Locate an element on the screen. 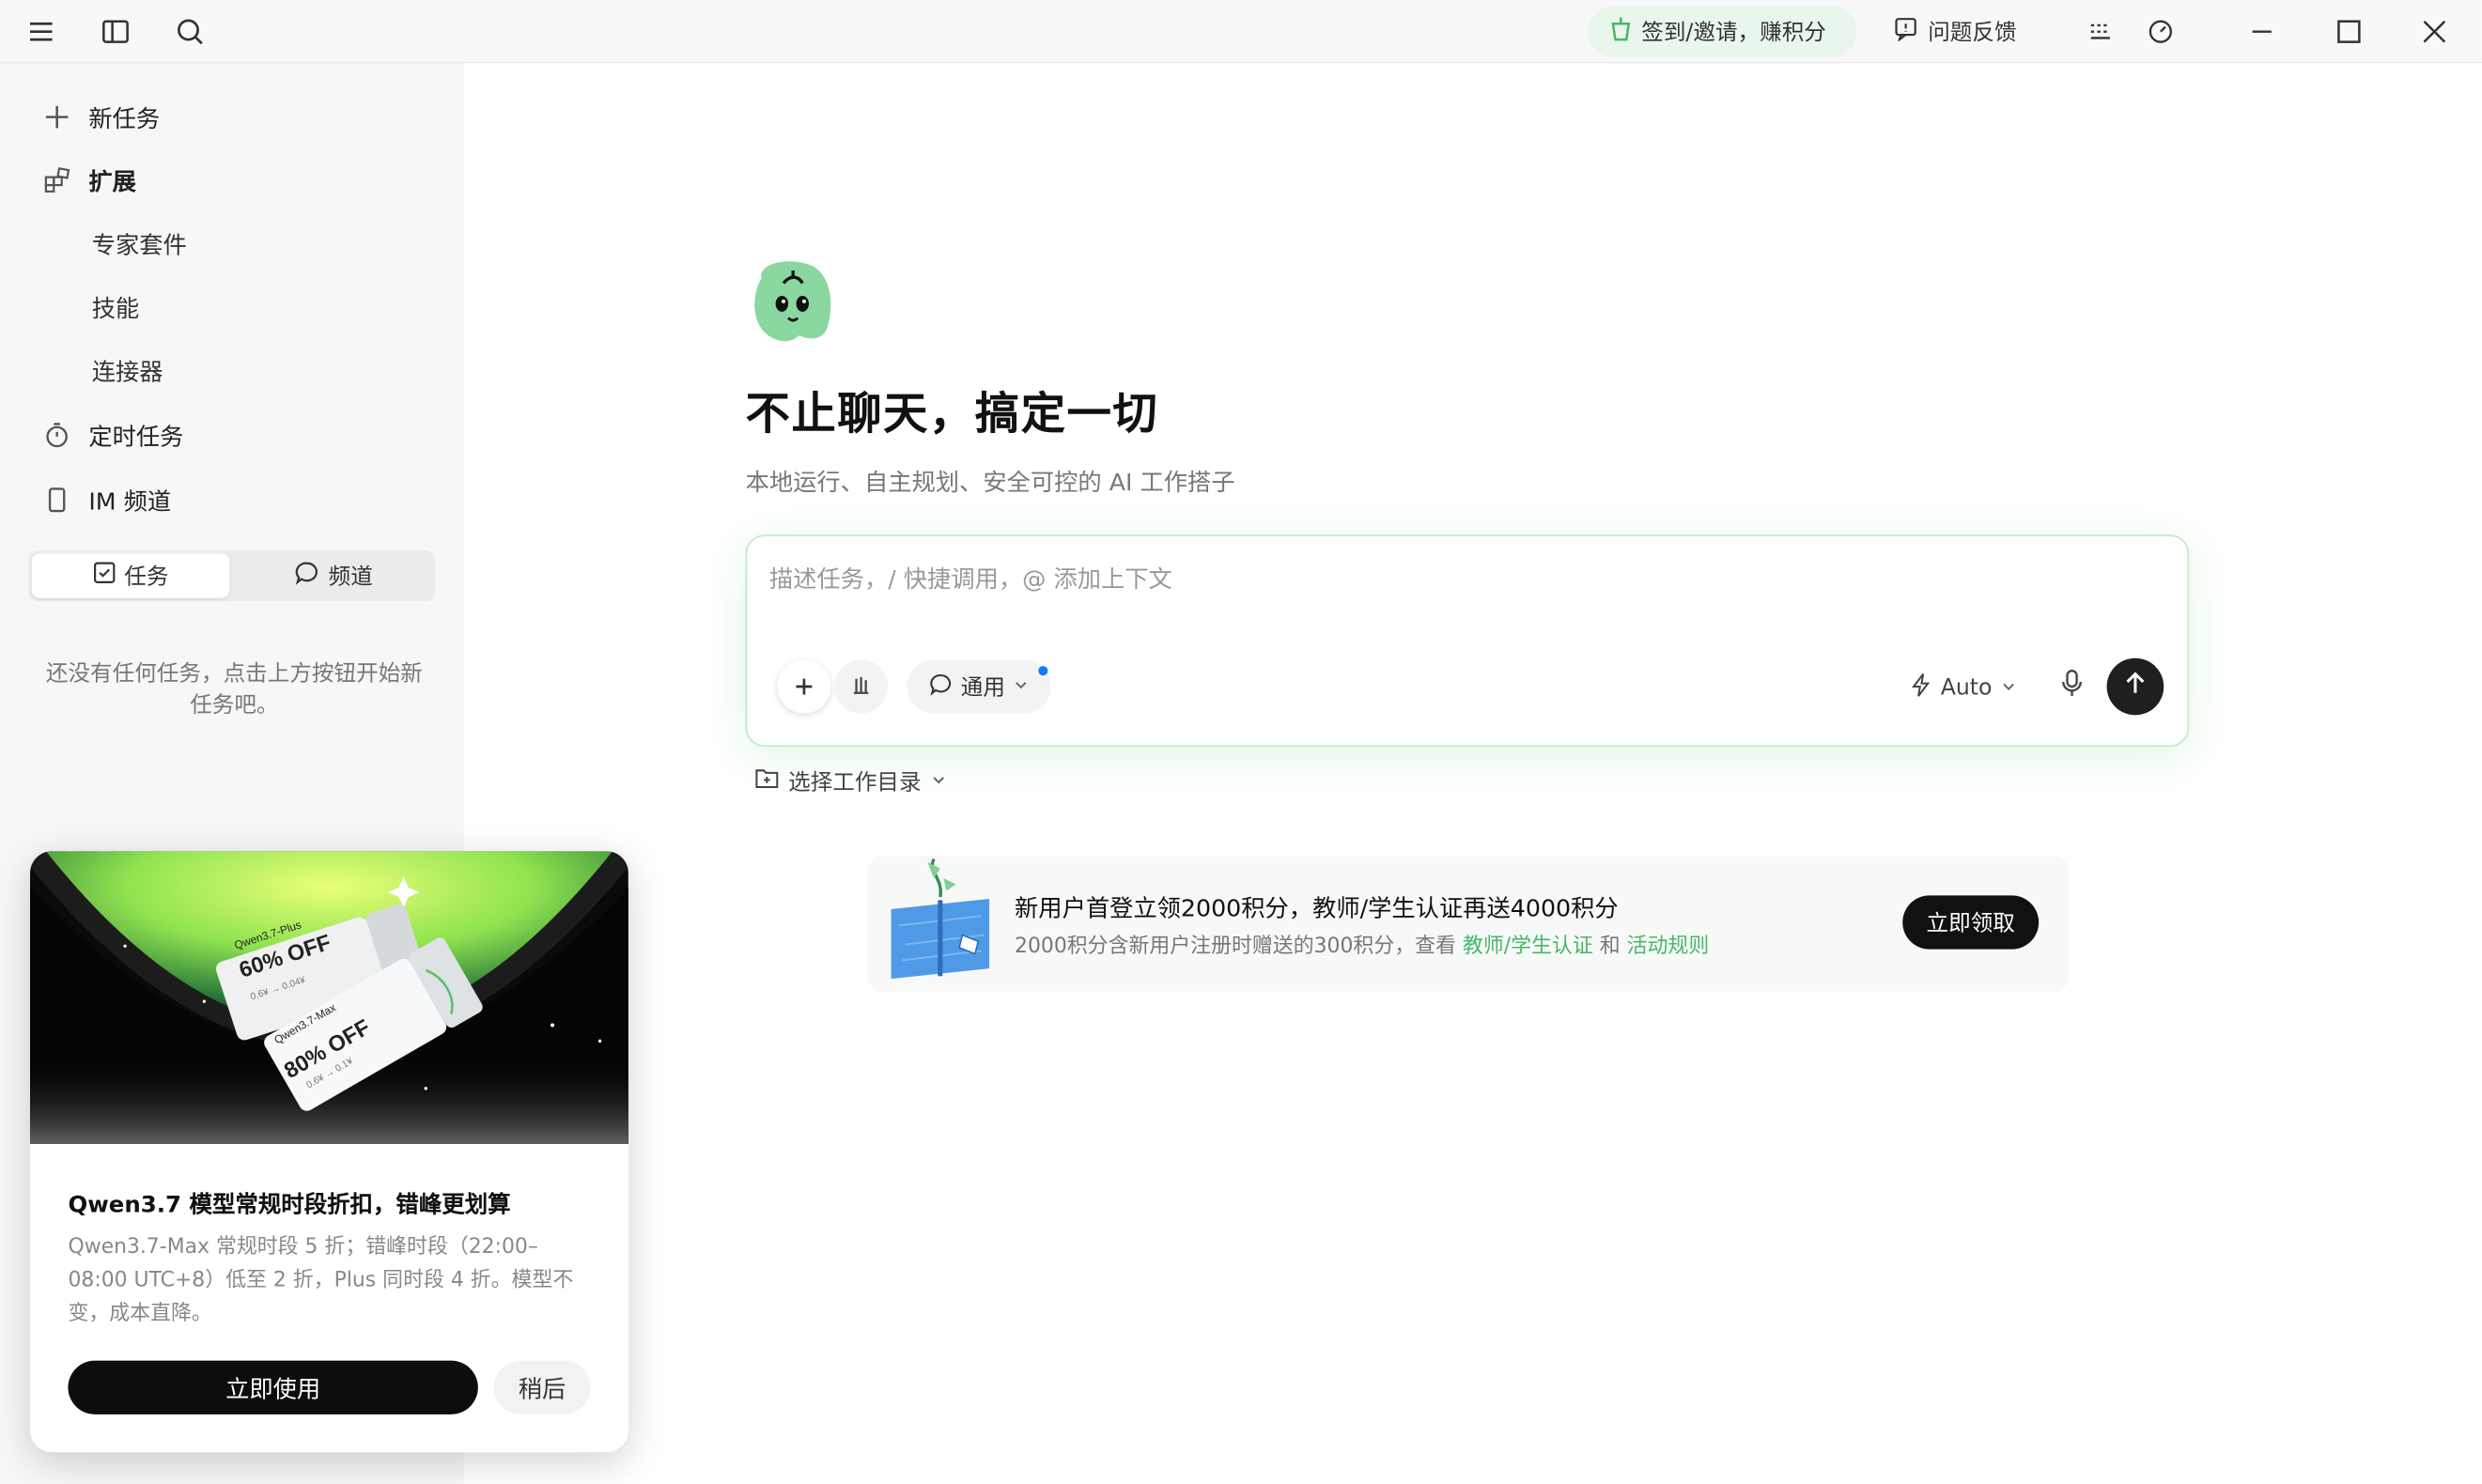  phone-icon is located at coordinates (57, 500).